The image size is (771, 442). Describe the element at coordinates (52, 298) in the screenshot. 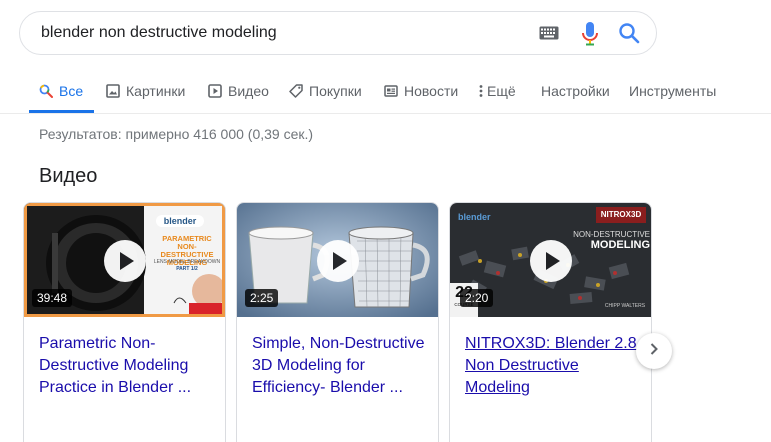

I see `video-duration: 39:48` at that location.